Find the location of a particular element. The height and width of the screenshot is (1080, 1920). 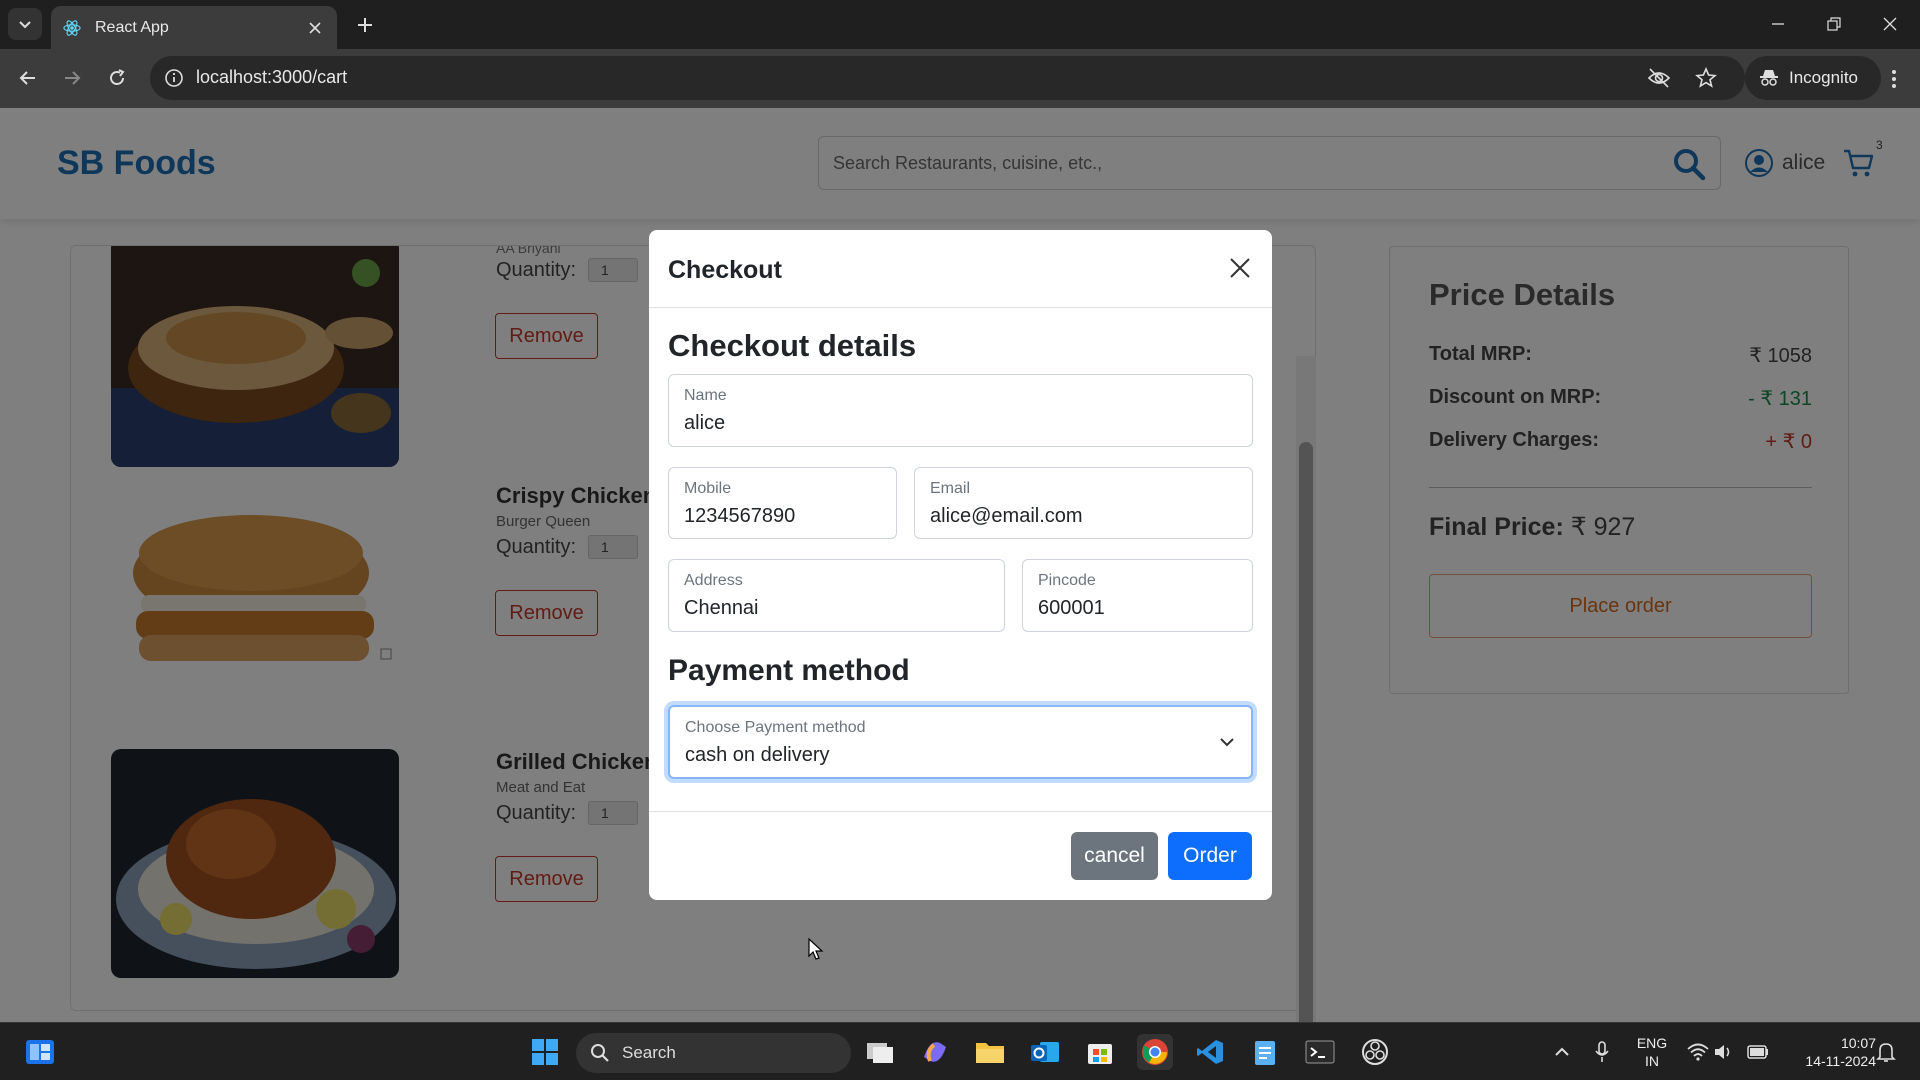

close-window-button is located at coordinates (1890, 24).